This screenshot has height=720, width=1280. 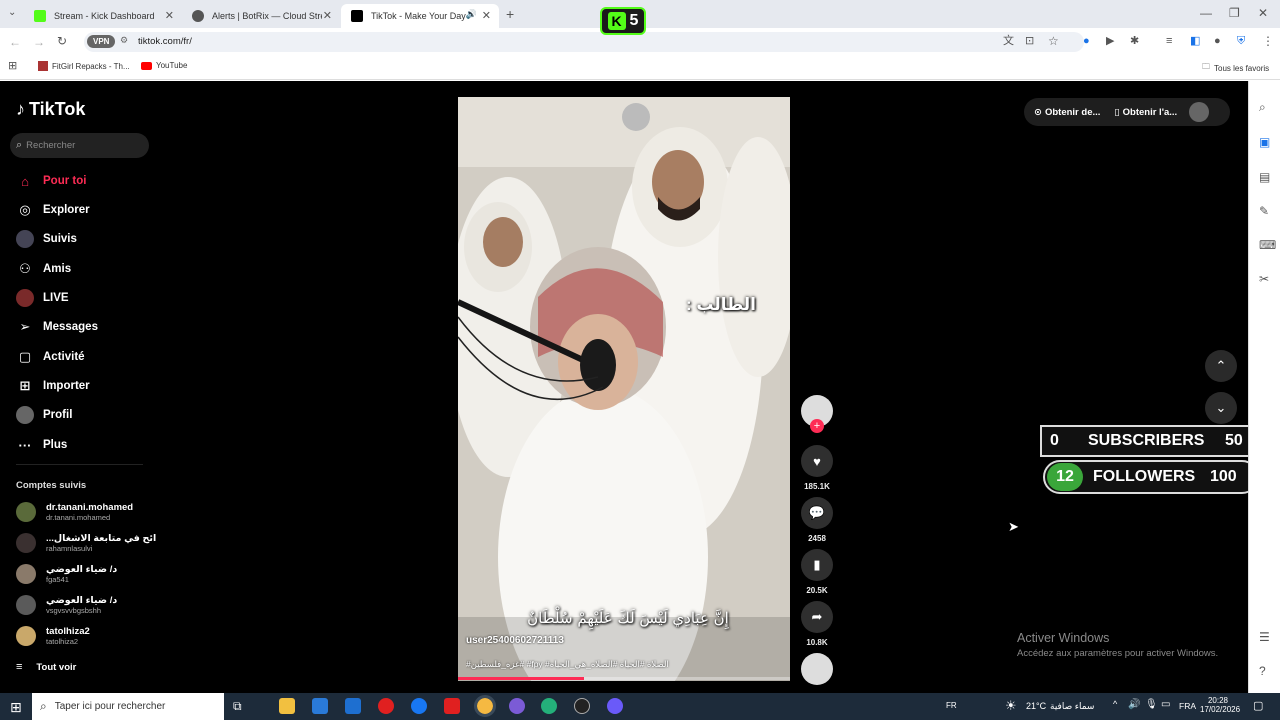 I want to click on account-item: د/ ضياء العوضي vsgvsvvbgsbshh, so click(x=66, y=605).